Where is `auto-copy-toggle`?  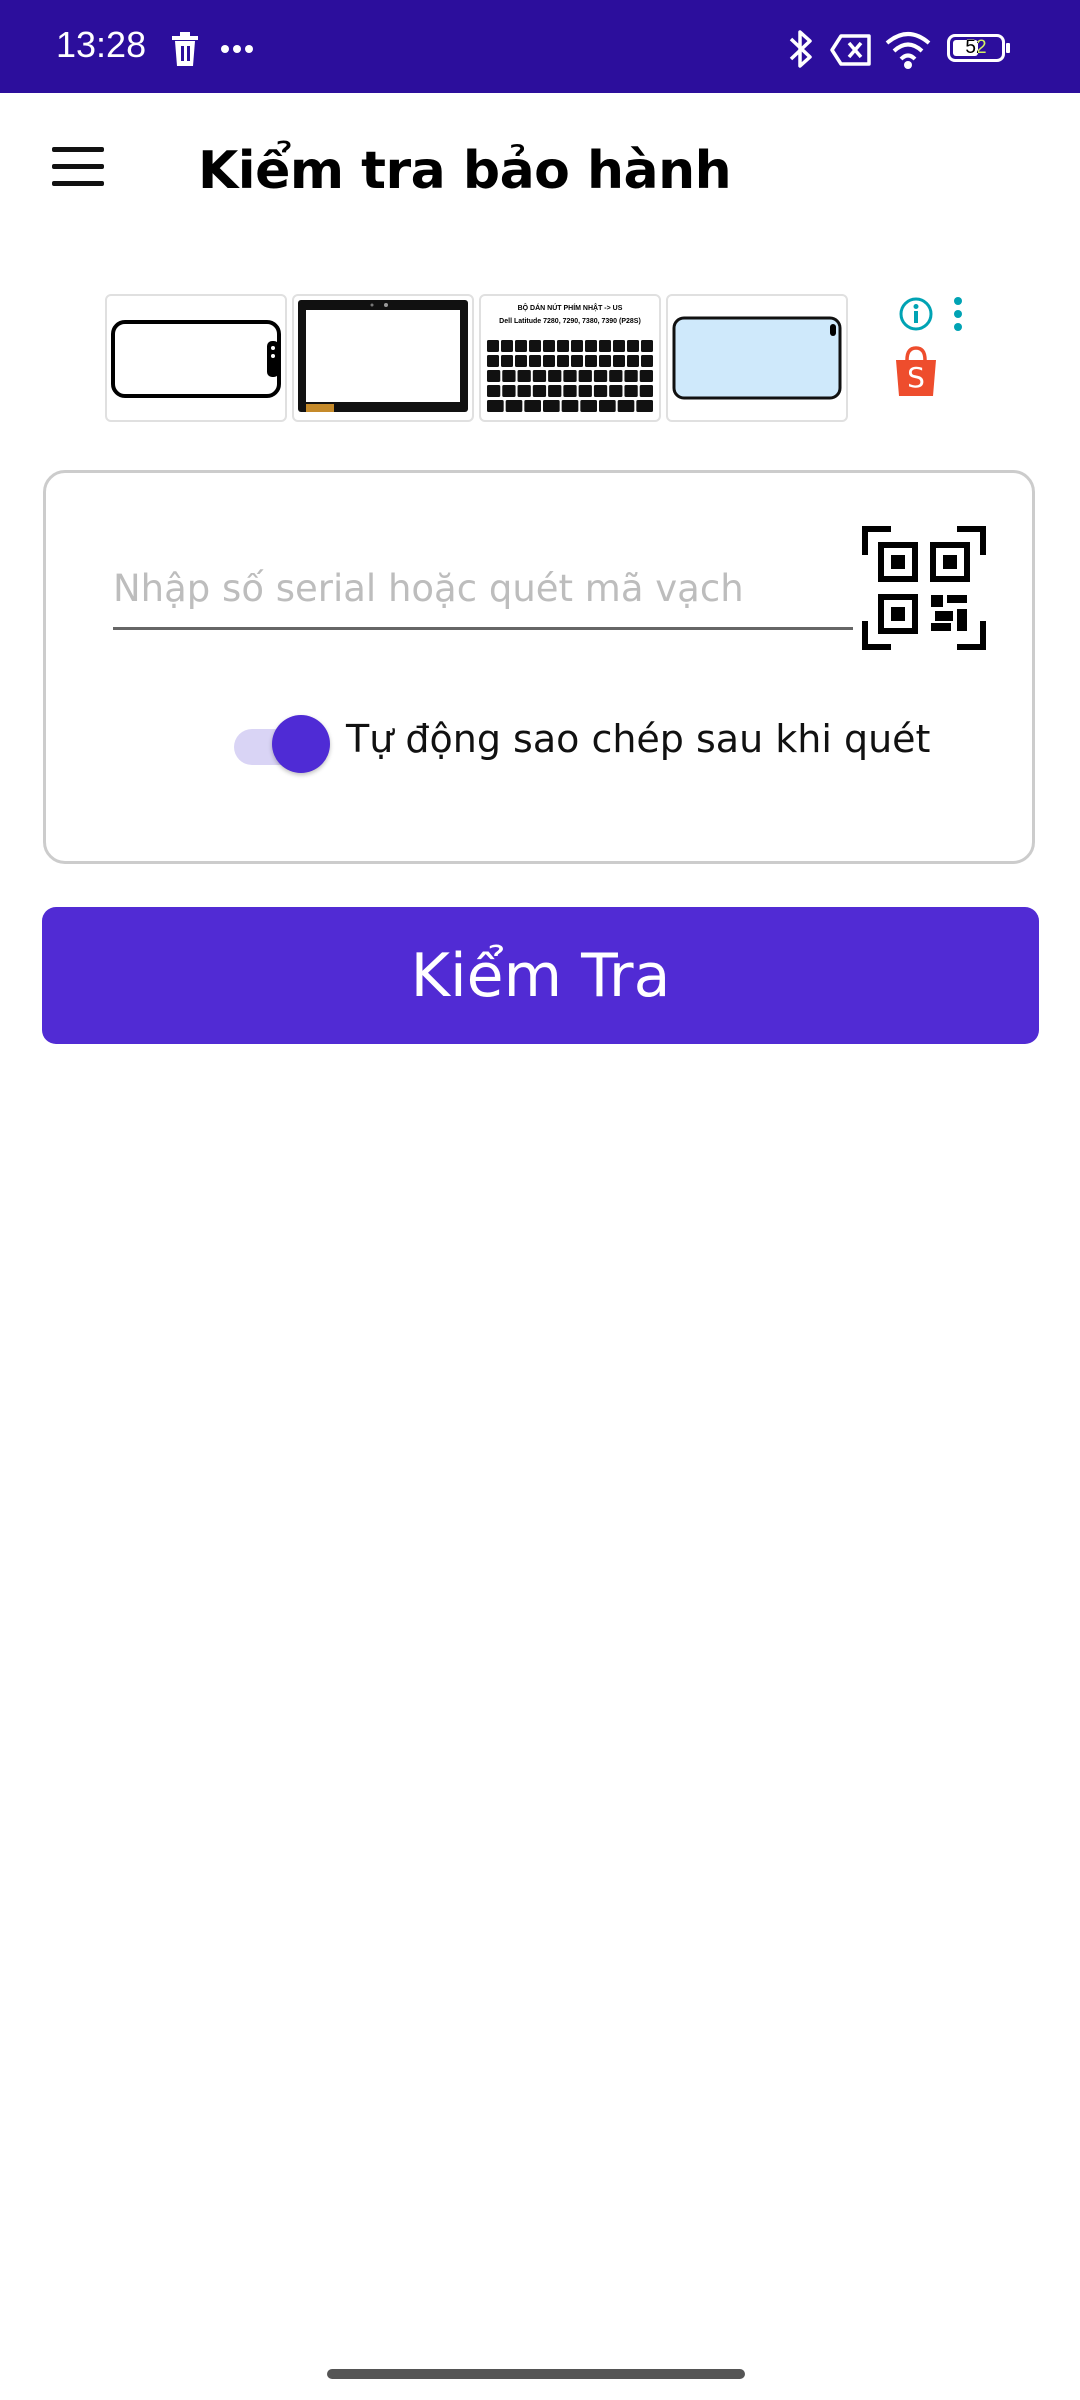
auto-copy-toggle is located at coordinates (282, 744).